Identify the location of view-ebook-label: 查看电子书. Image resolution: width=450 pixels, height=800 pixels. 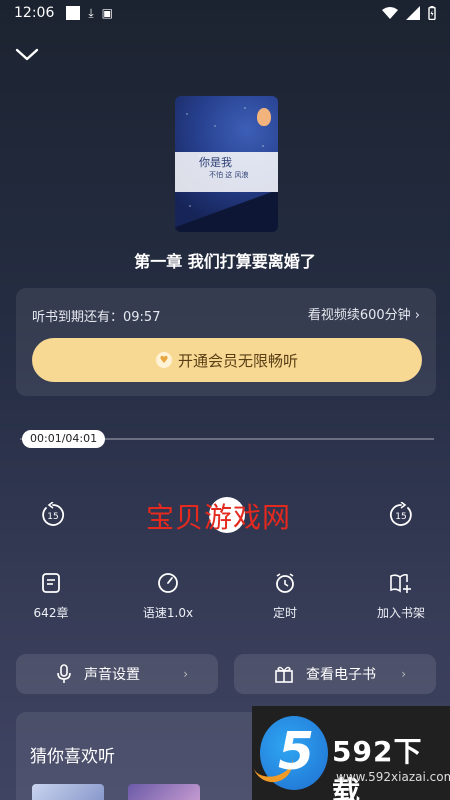
(341, 675).